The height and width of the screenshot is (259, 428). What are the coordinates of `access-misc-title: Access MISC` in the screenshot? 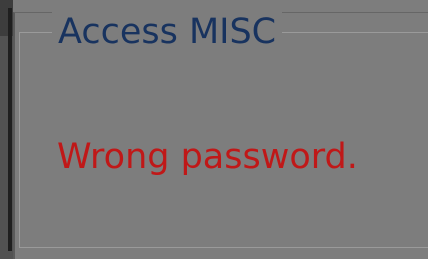 It's located at (167, 32).